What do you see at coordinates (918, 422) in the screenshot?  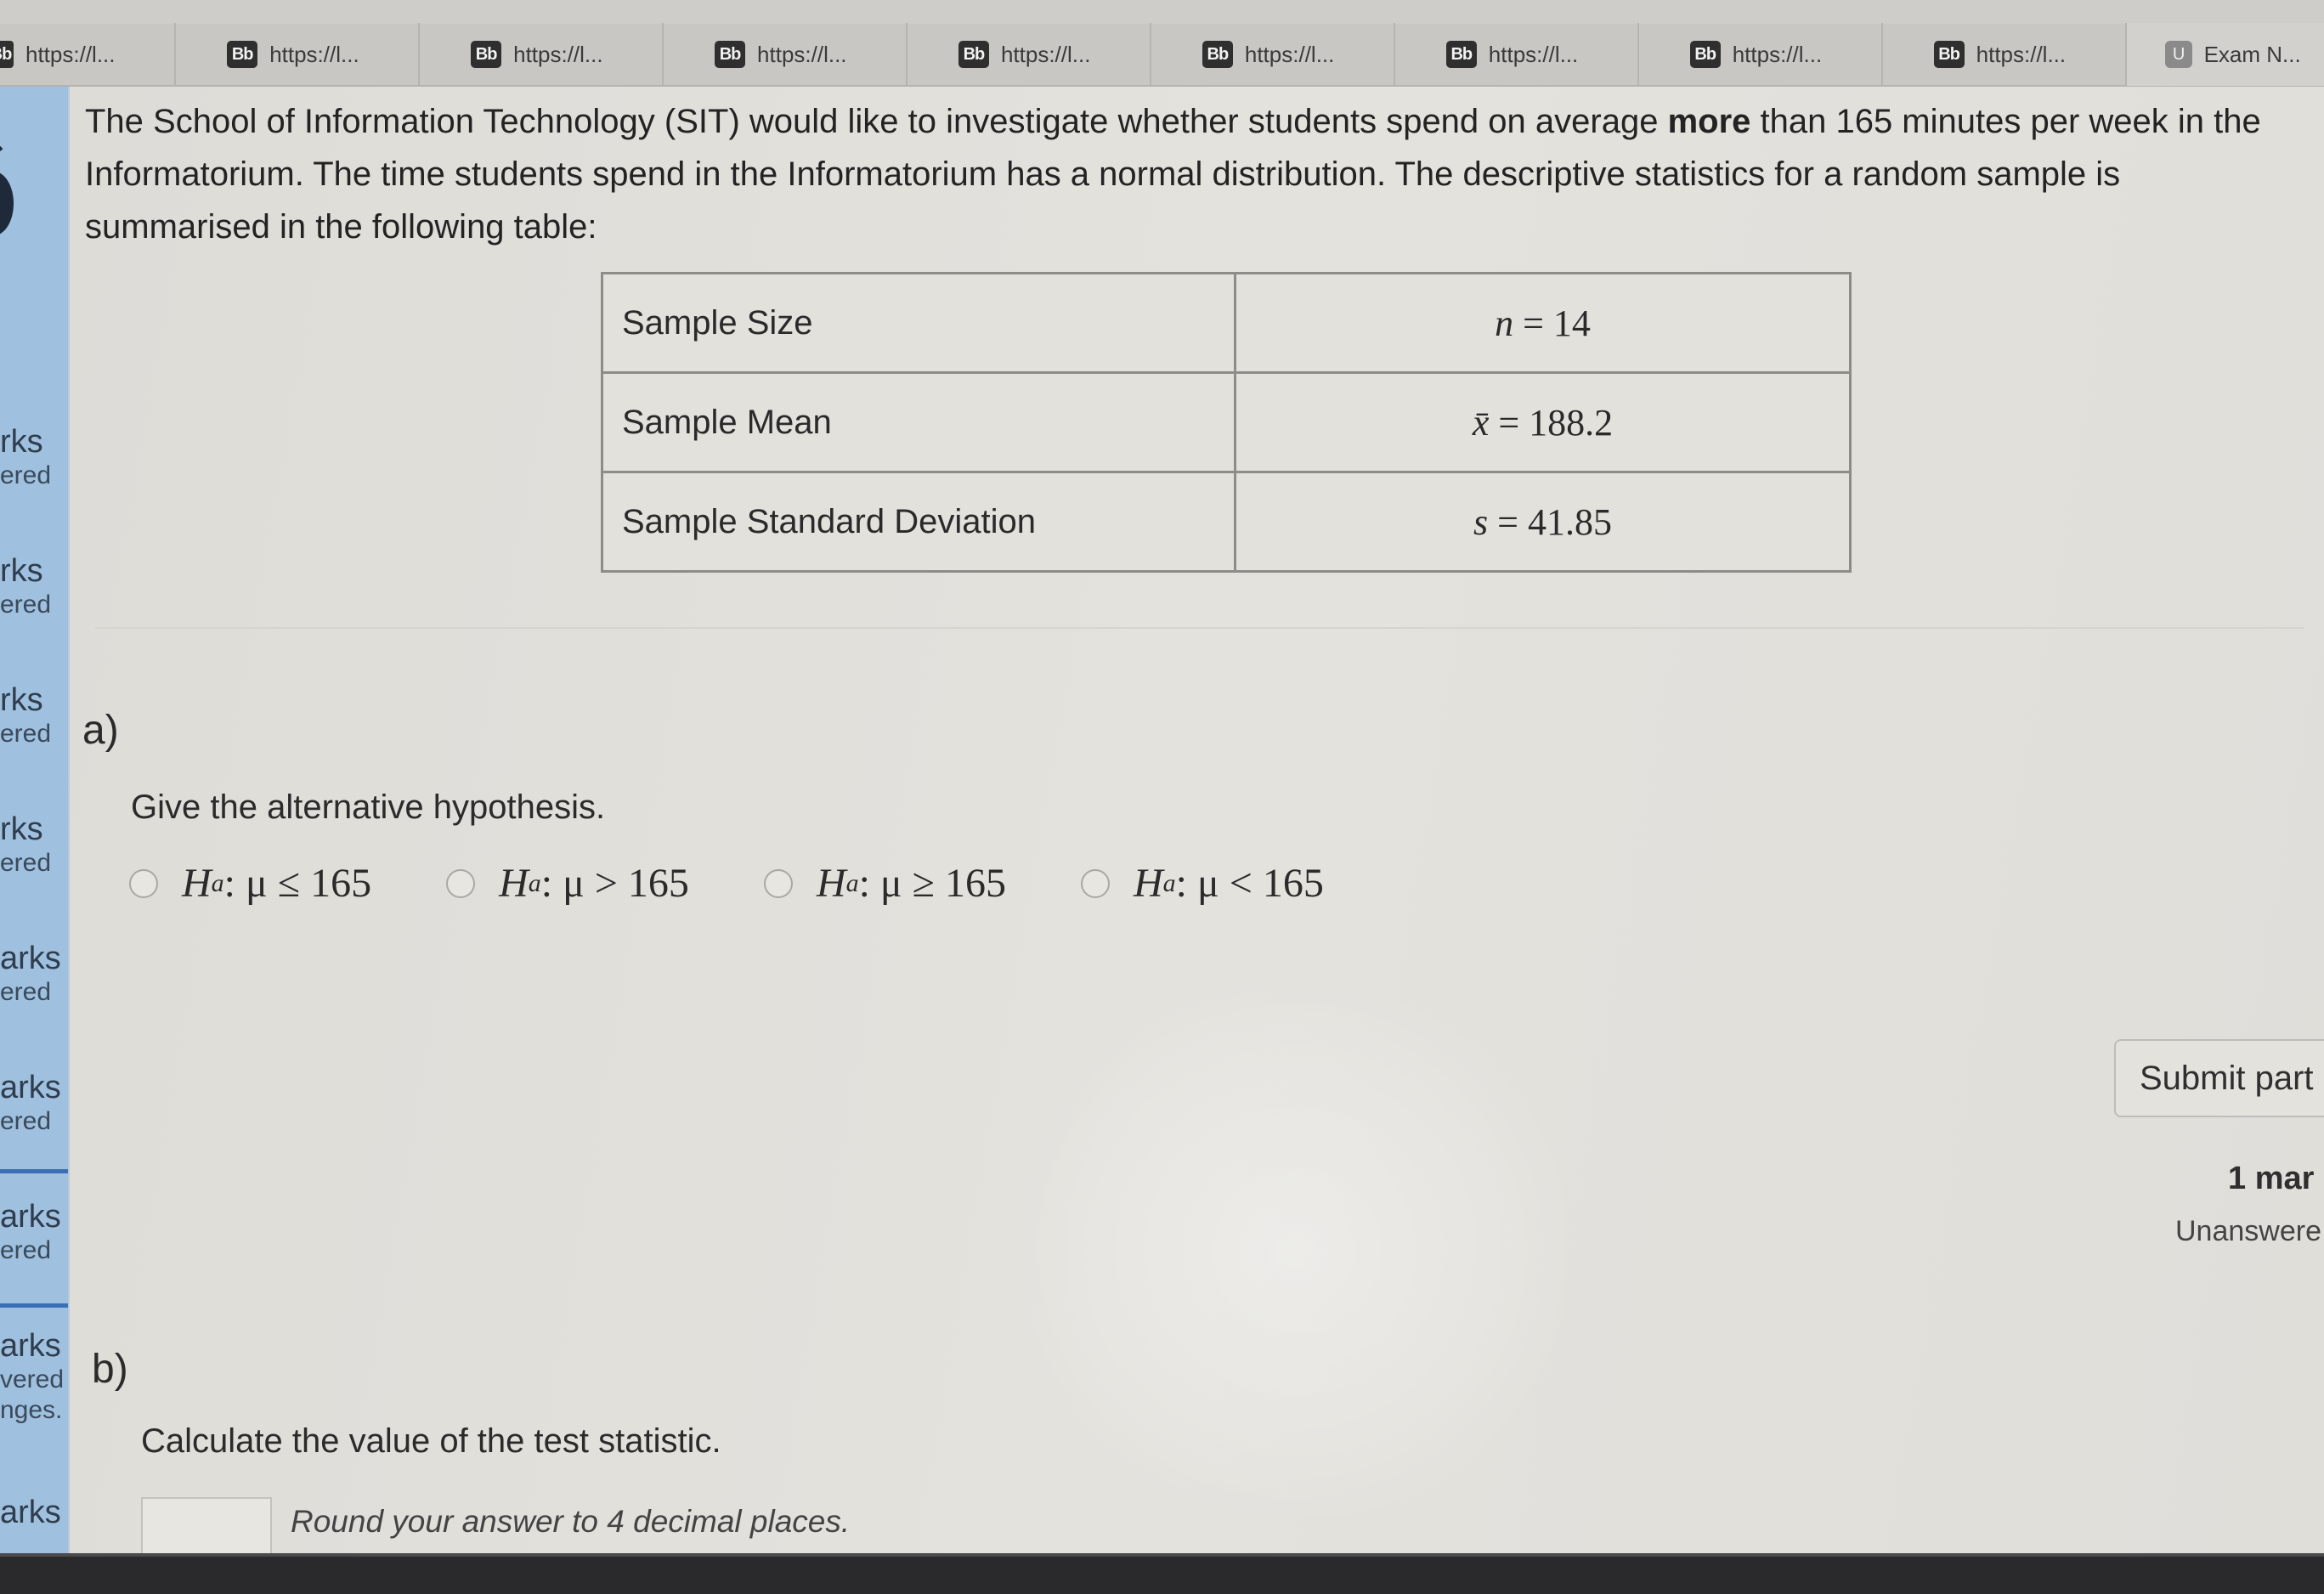 I see `table-cell-label: Sample Mean` at bounding box center [918, 422].